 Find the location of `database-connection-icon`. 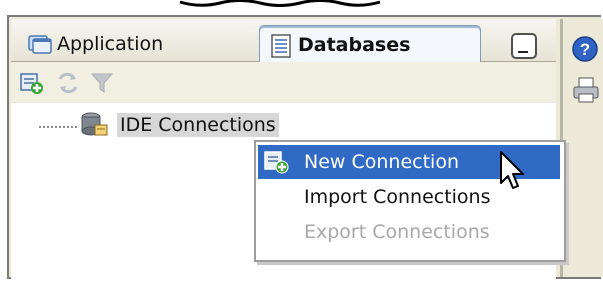

database-connection-icon is located at coordinates (95, 125).